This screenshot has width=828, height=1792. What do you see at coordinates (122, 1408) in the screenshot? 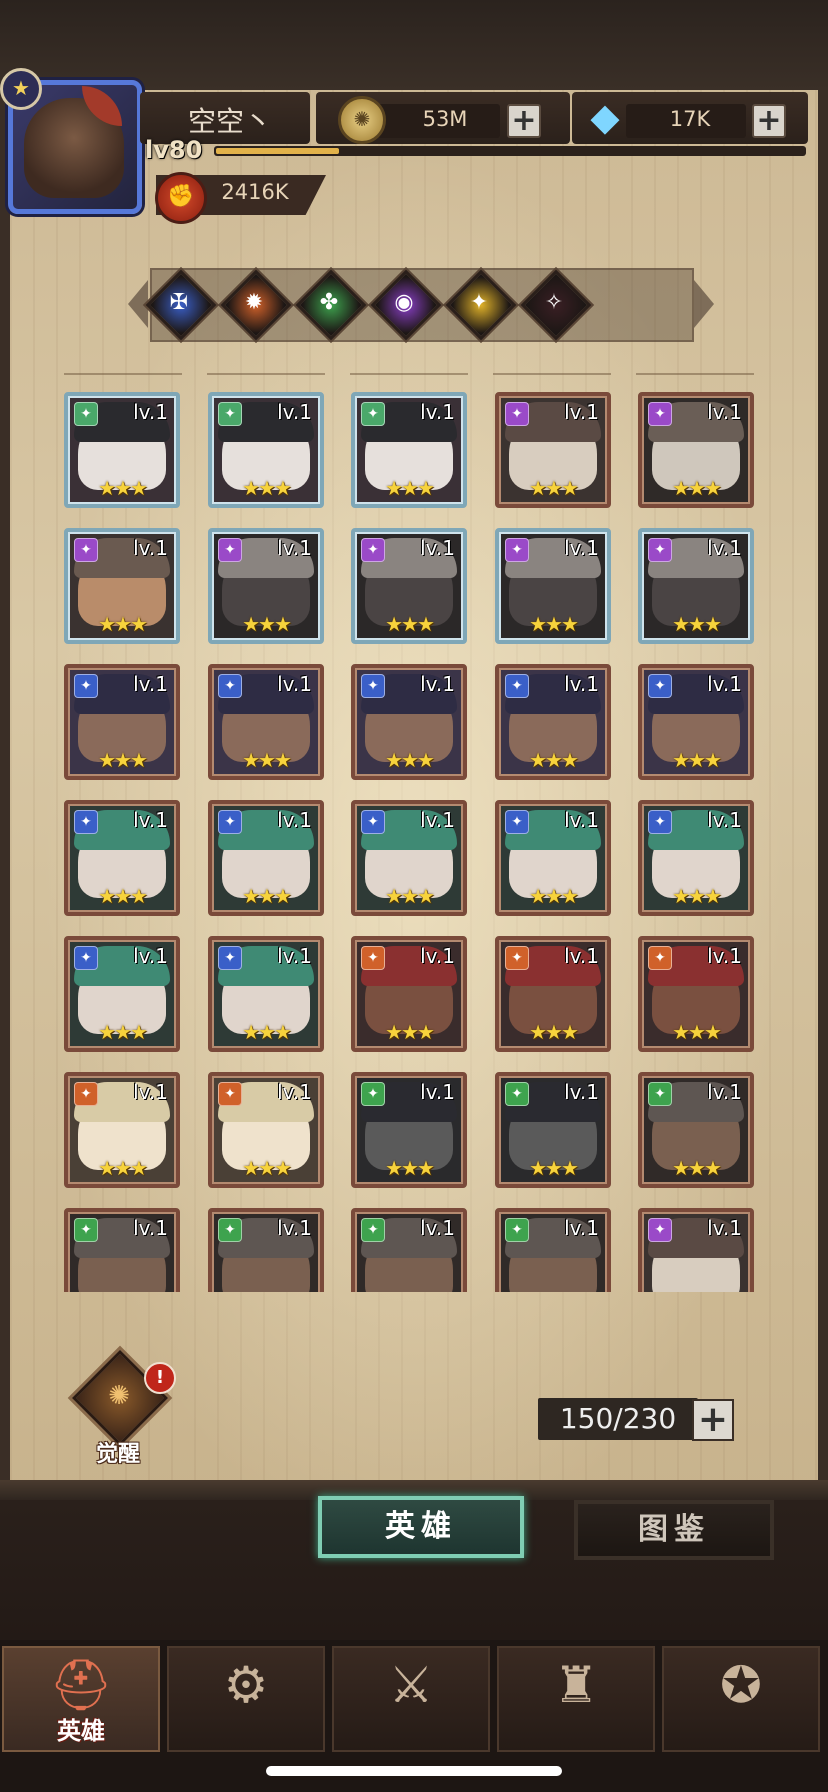
I see `awaken-button: ✺ ! 觉醒` at bounding box center [122, 1408].